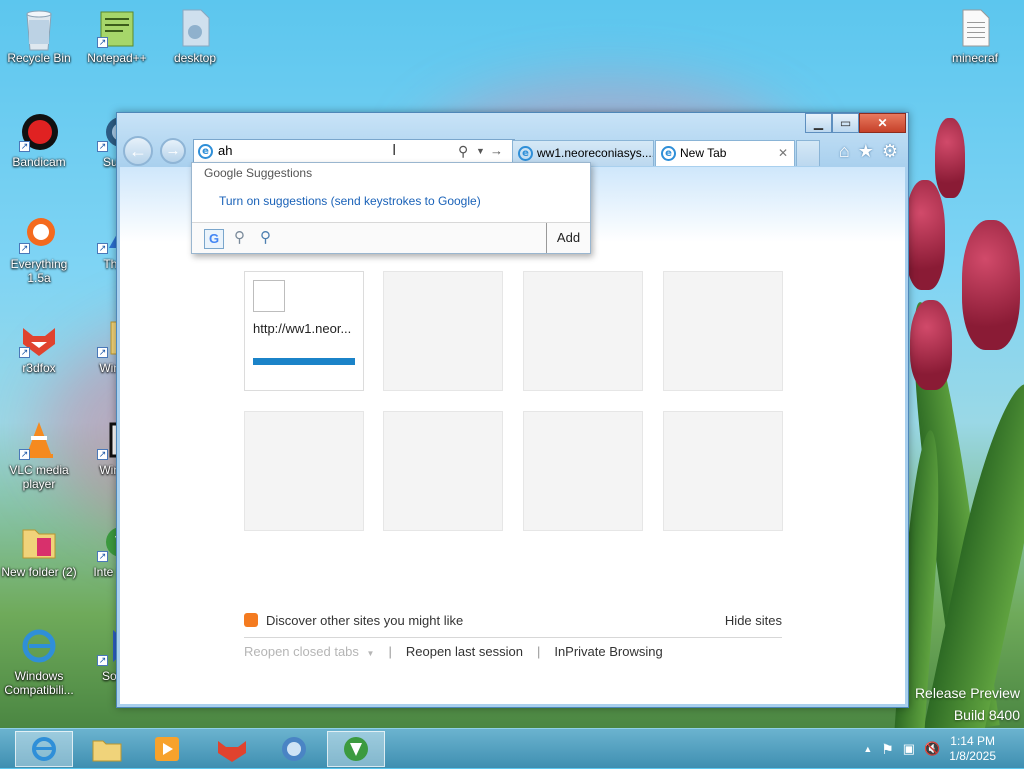 The width and height of the screenshot is (1024, 769). I want to click on watermark-line-2: Build 8400, so click(986, 715).